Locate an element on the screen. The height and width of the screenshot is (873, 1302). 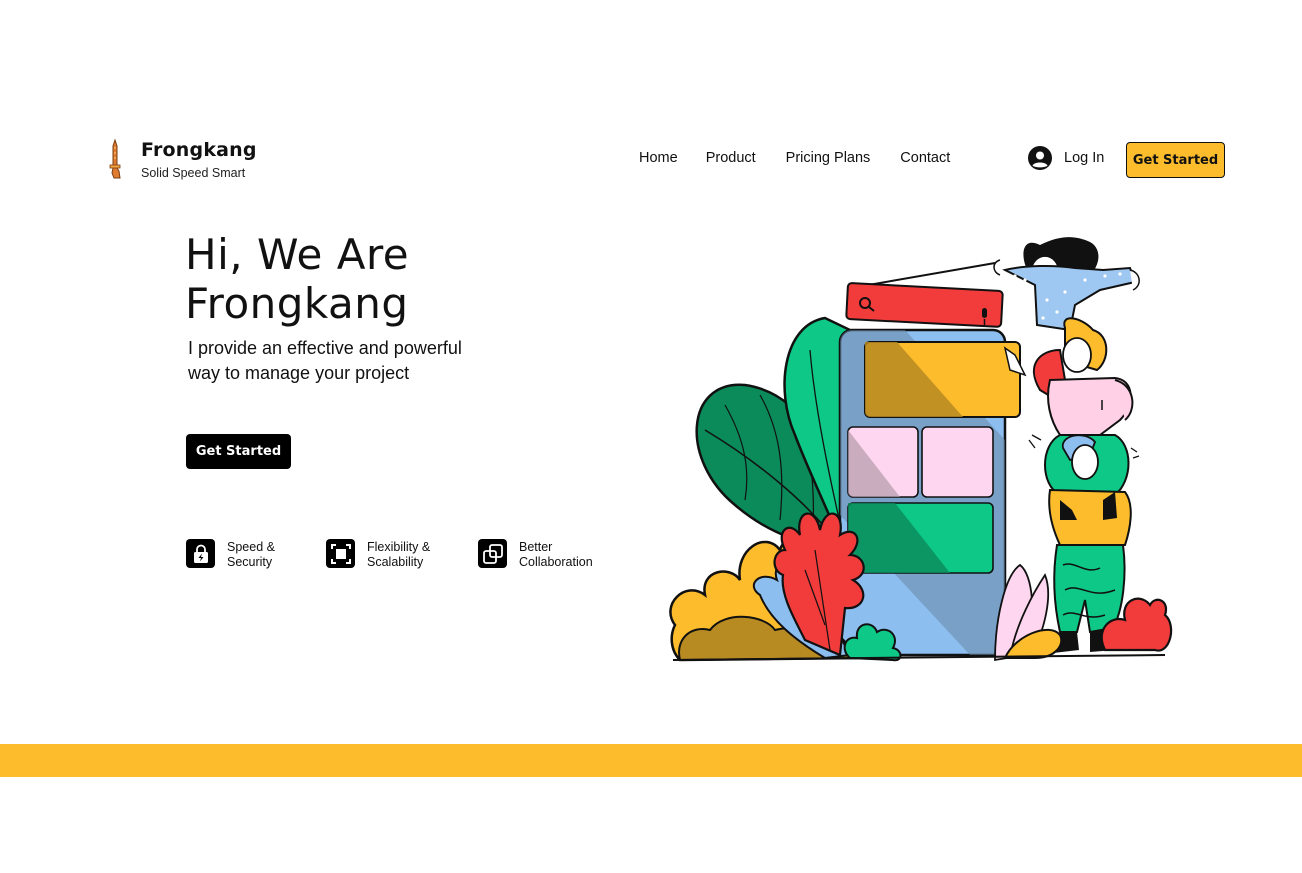
brand-logo-icon is located at coordinates (115, 158).